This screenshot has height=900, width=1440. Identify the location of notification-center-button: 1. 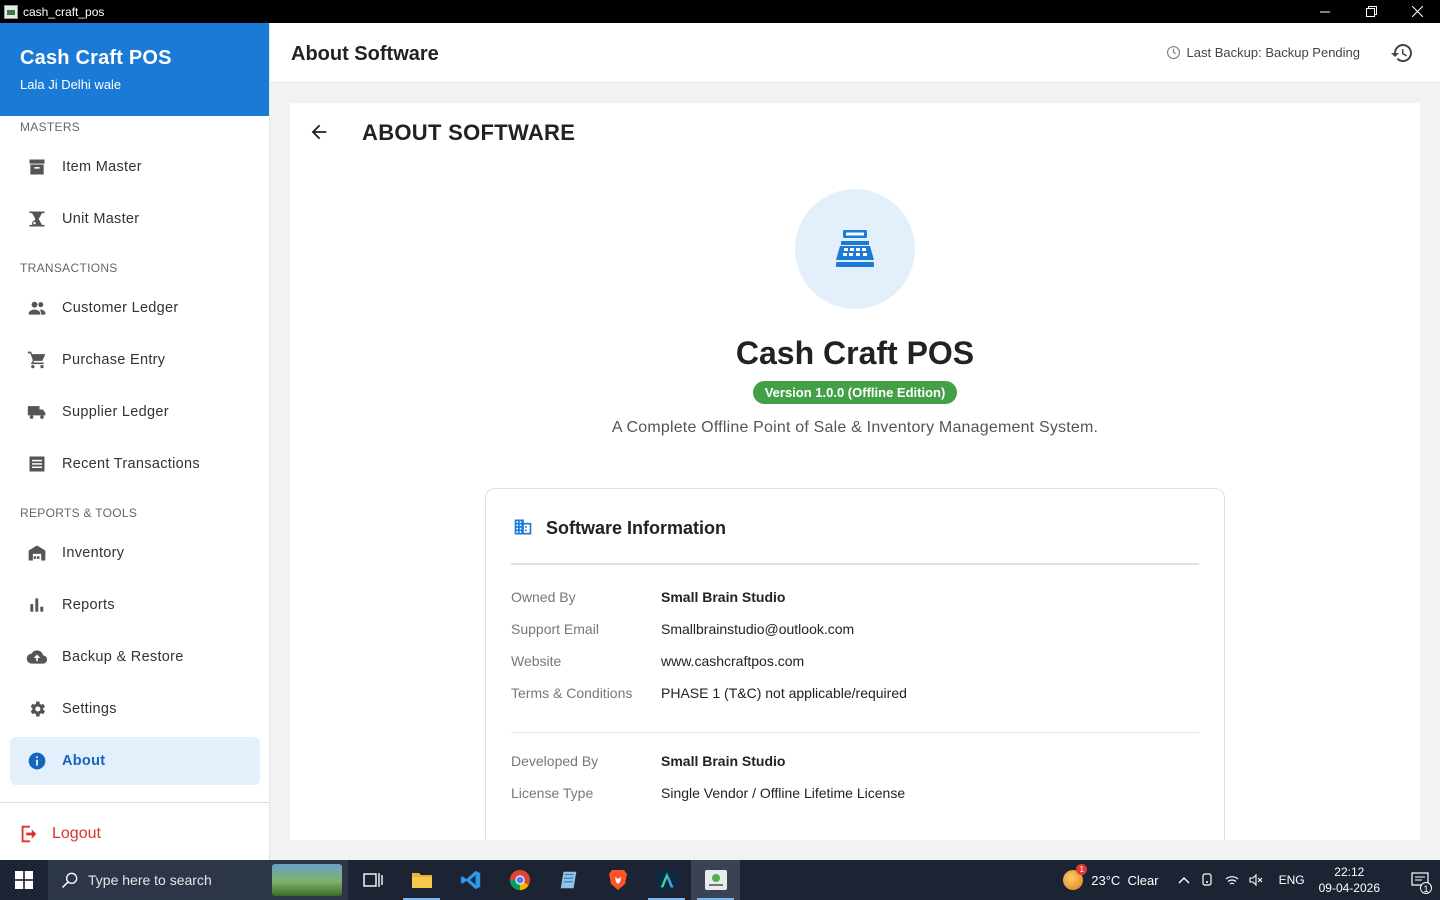
(1420, 880).